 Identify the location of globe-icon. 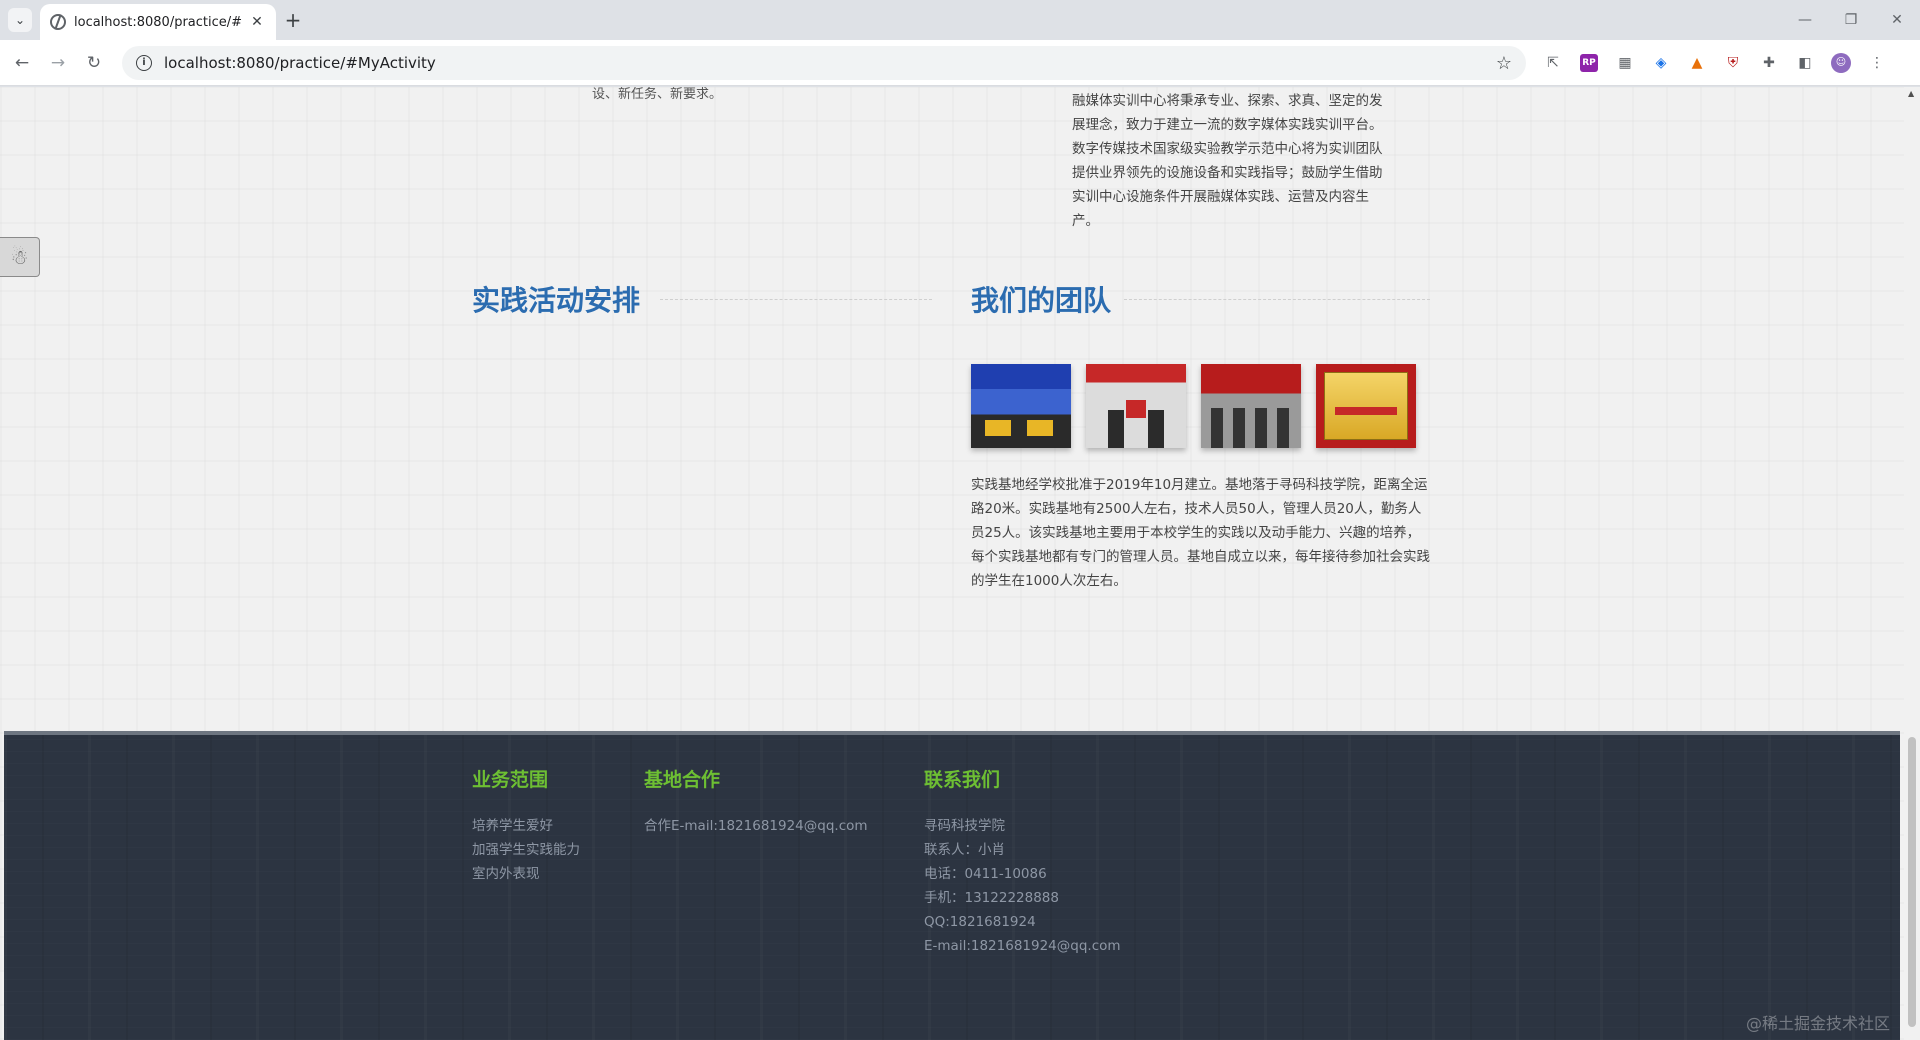
(58, 22).